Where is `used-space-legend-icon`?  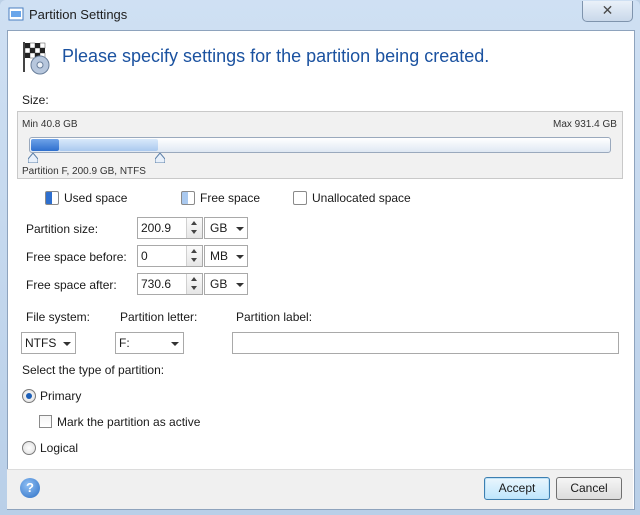
used-space-legend-icon is located at coordinates (52, 198).